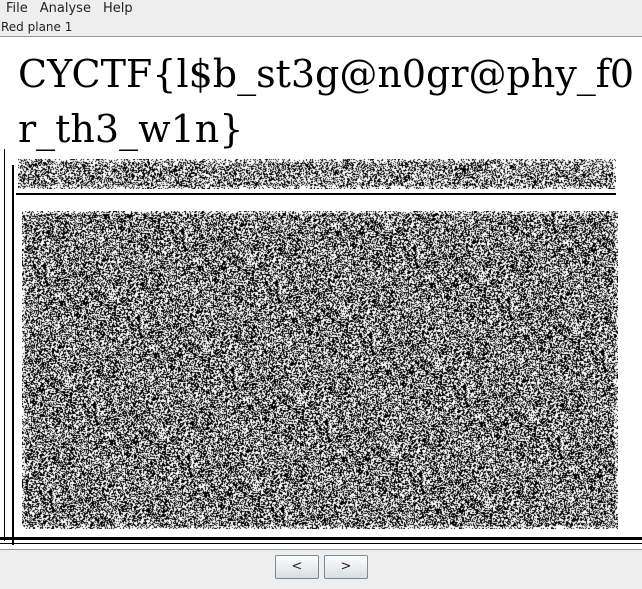 This screenshot has width=642, height=589. I want to click on menu-bar: File Analyse Help, so click(321, 9).